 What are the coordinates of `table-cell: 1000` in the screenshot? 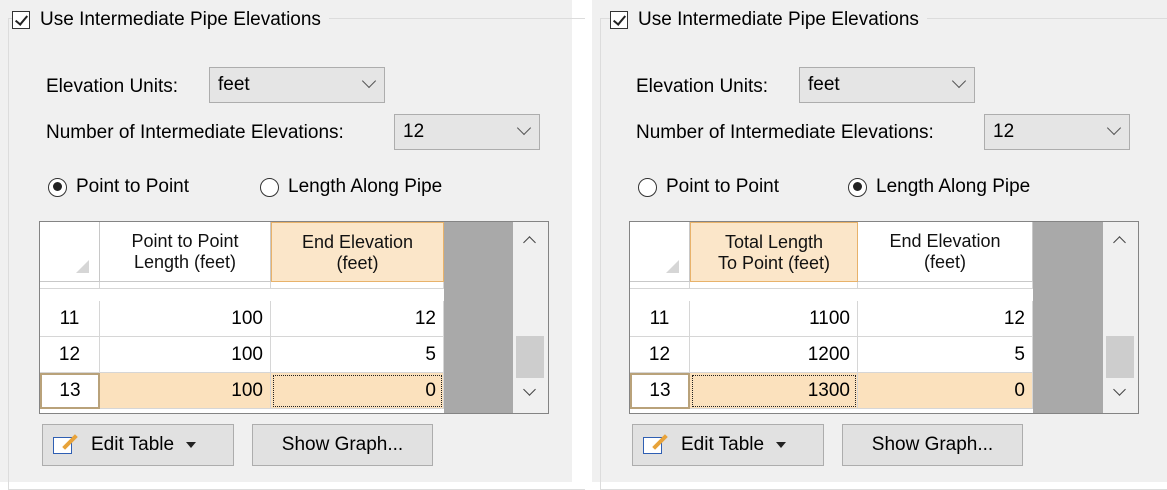 It's located at (774, 285).